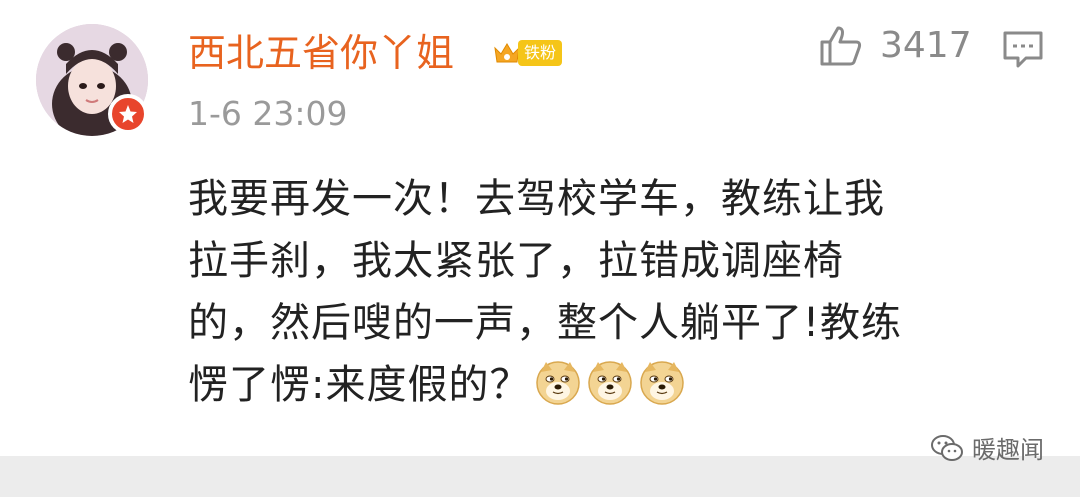 This screenshot has height=497, width=1080. I want to click on timestamp: 1-6 23:09, so click(268, 113).